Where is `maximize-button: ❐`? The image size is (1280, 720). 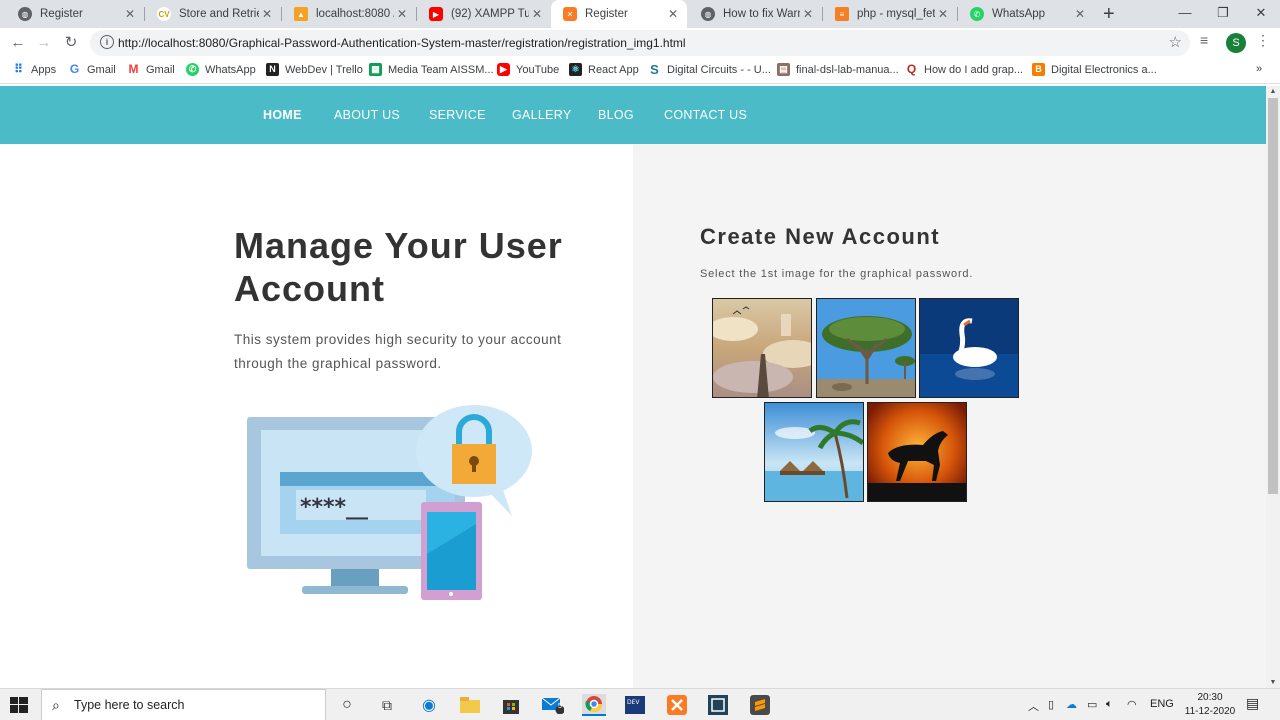
maximize-button: ❐ is located at coordinates (1223, 14).